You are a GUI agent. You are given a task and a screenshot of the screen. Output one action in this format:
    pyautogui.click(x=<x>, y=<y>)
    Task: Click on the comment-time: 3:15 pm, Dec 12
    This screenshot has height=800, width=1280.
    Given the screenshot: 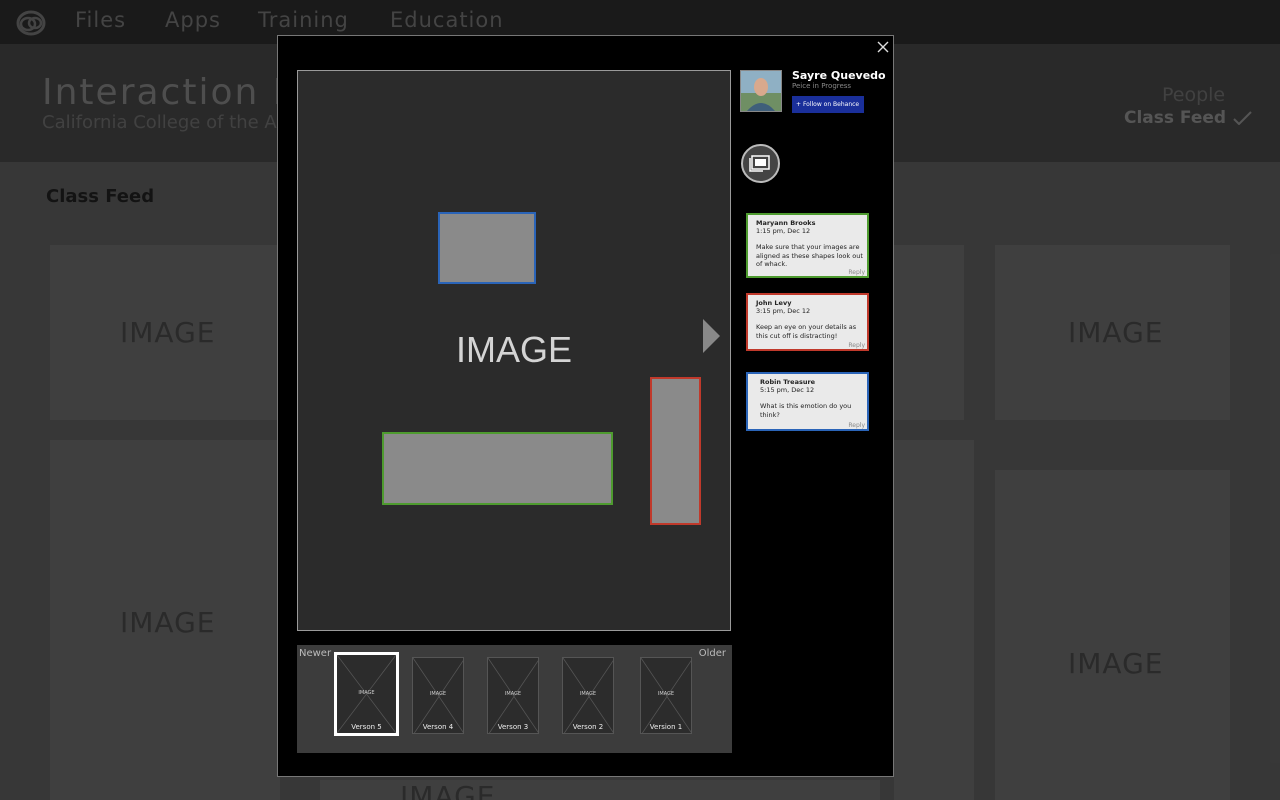 What is the action you would take?
    pyautogui.click(x=783, y=311)
    